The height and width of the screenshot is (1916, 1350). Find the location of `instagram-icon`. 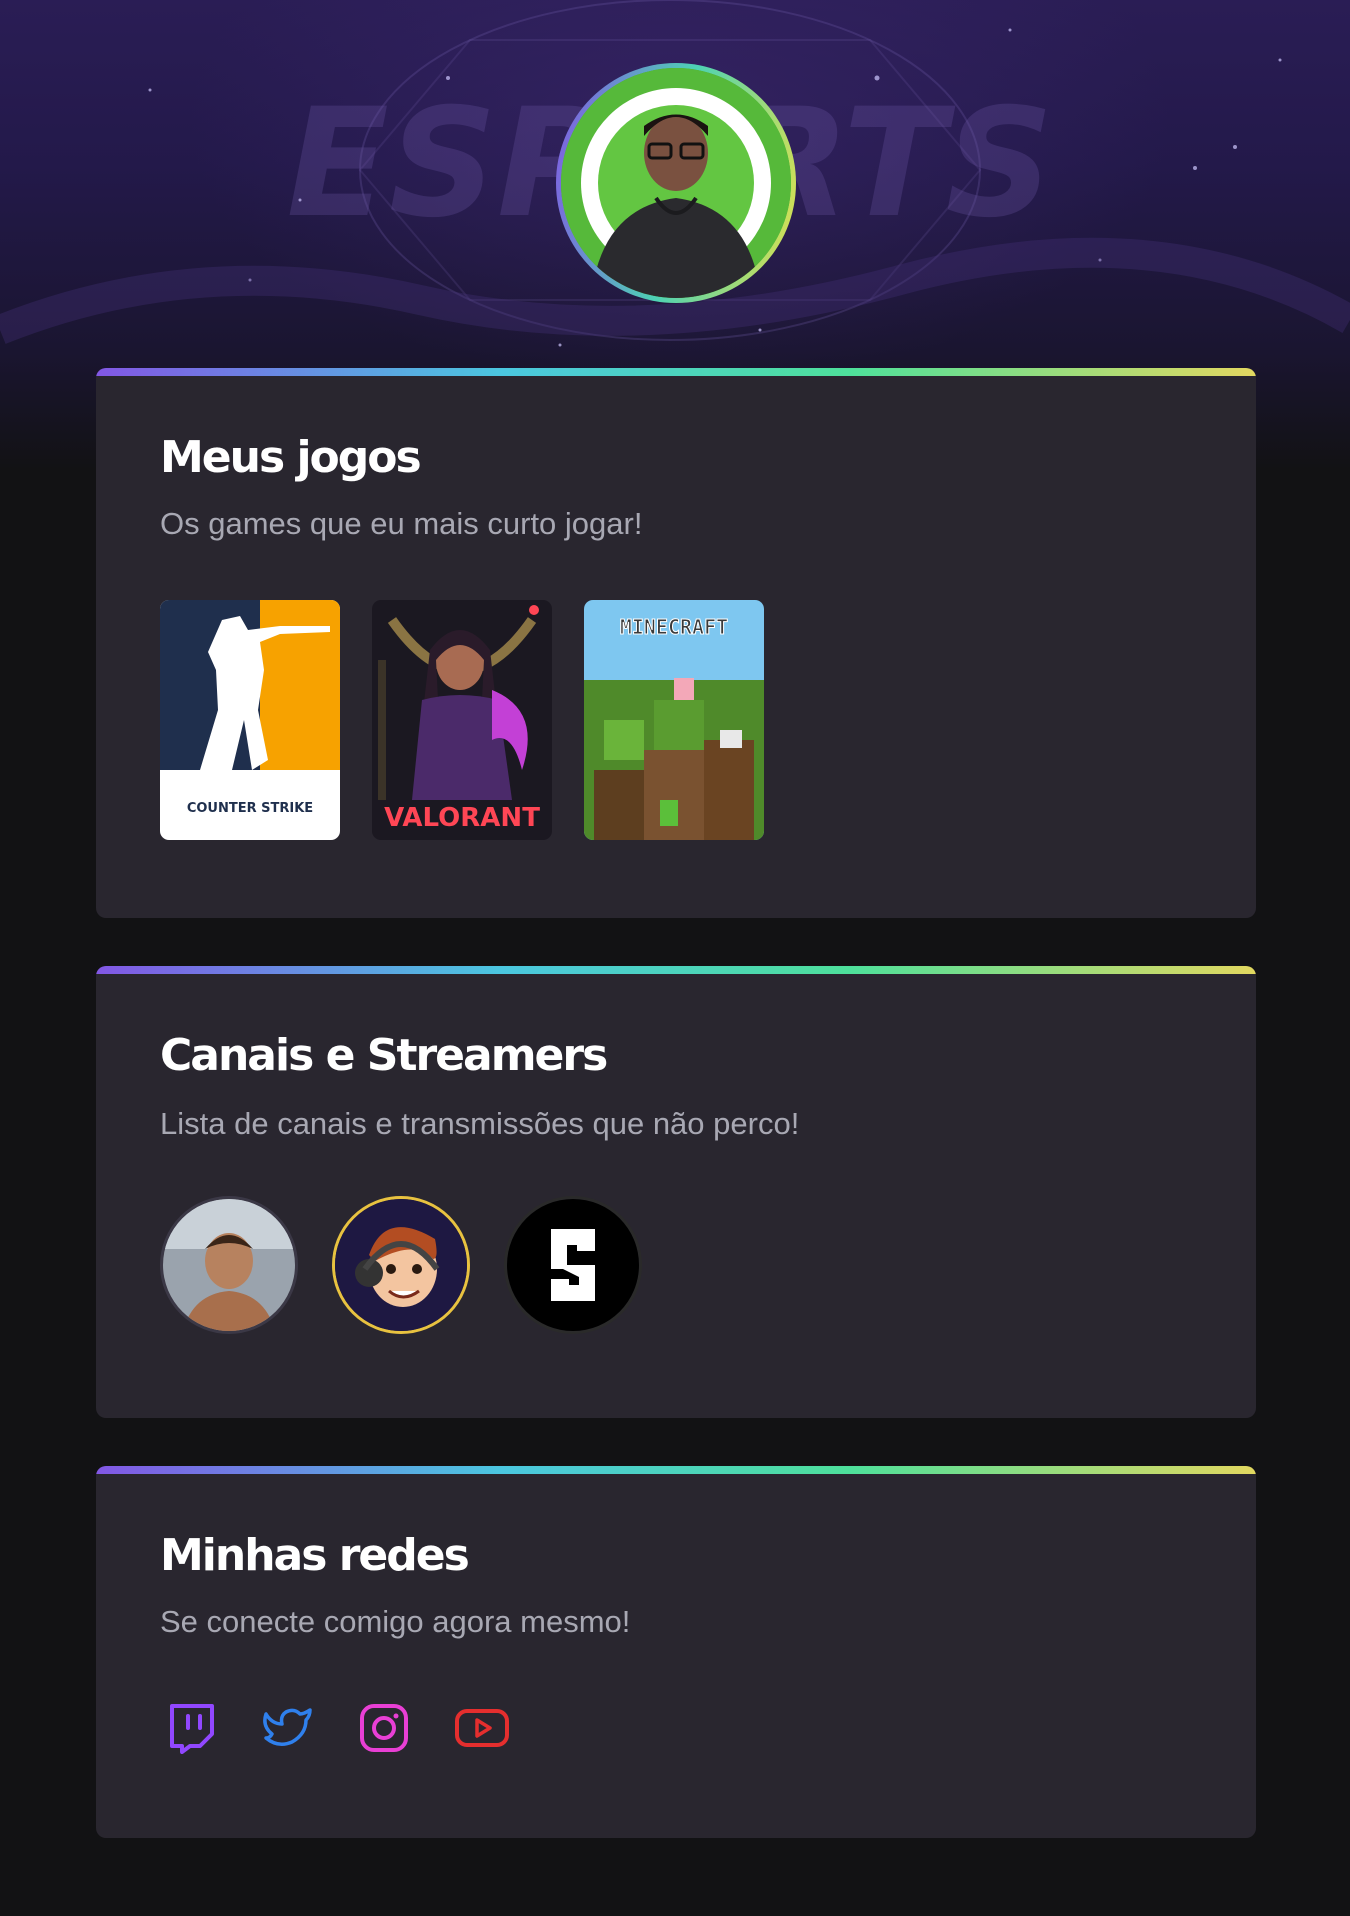

instagram-icon is located at coordinates (384, 1728).